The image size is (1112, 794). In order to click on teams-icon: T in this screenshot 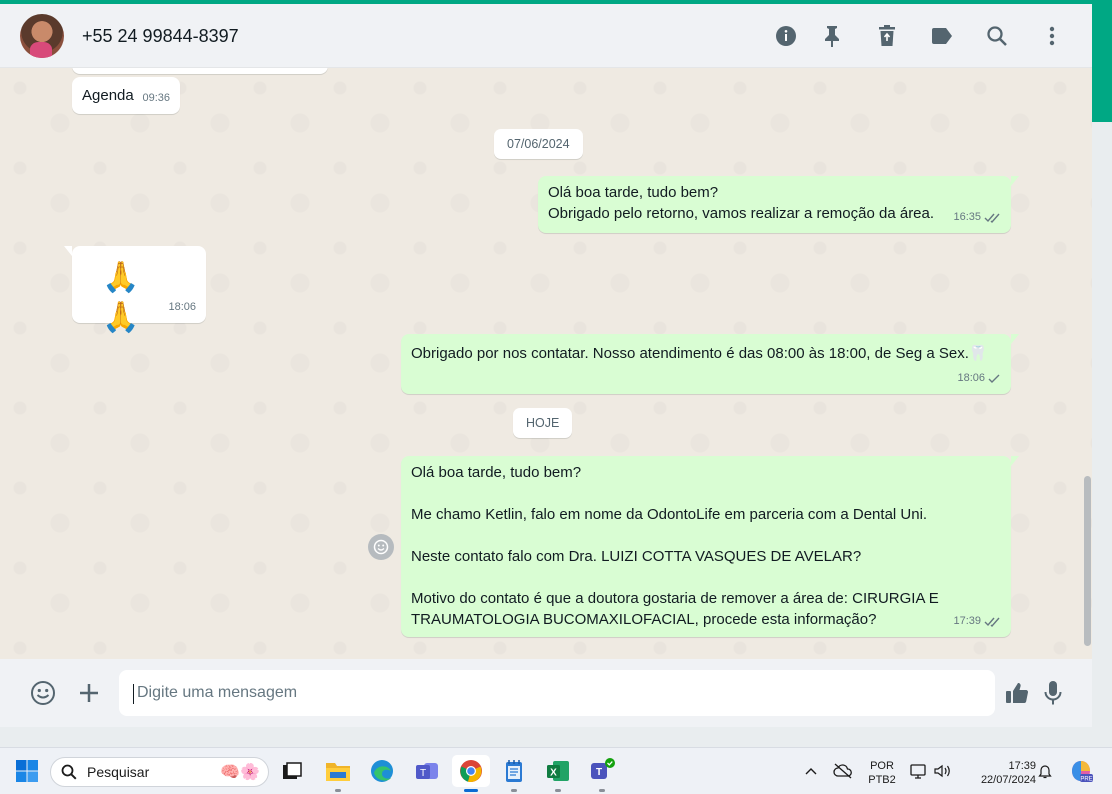, I will do `click(427, 771)`.